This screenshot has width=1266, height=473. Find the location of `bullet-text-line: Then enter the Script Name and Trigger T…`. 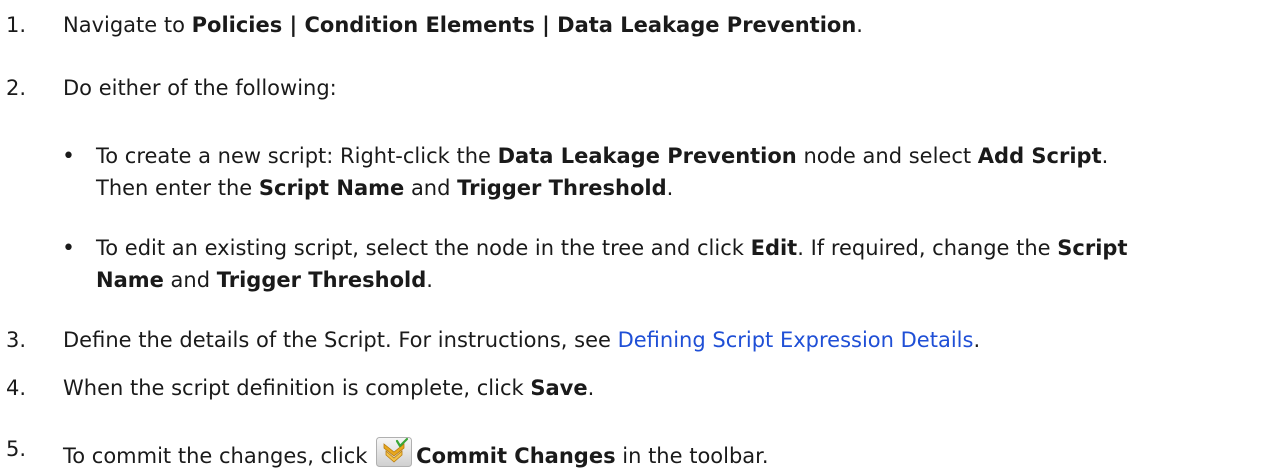

bullet-text-line: Then enter the Script Name and Trigger T… is located at coordinates (384, 188).